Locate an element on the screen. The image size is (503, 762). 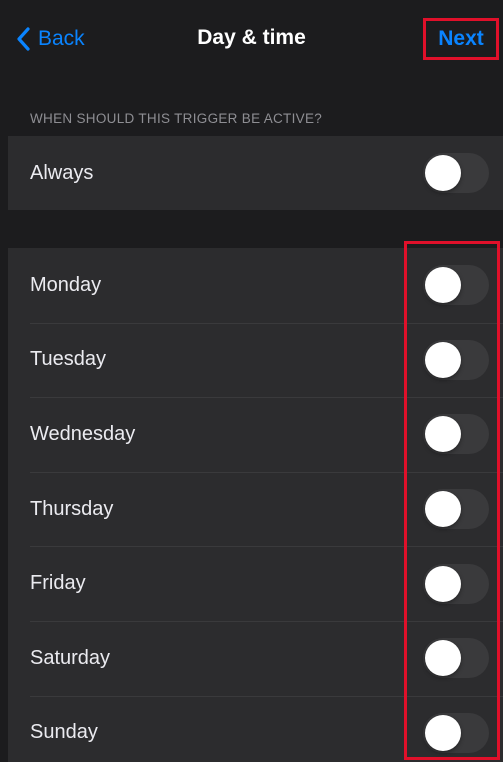
always-row: Always is located at coordinates (255, 173).